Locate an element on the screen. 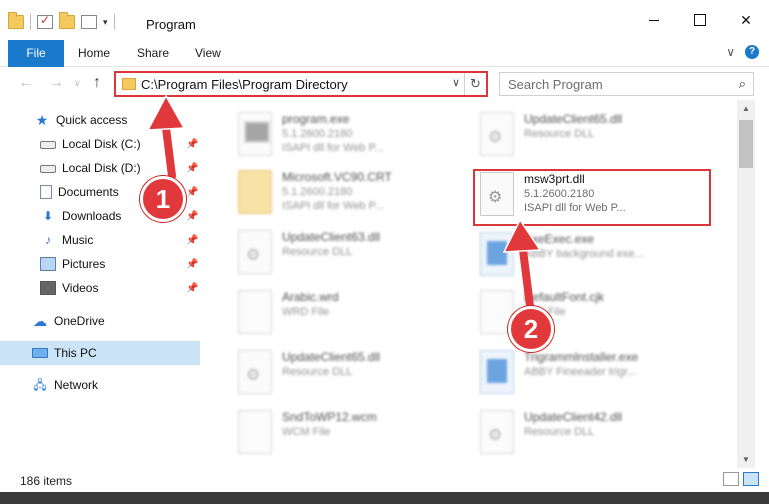 The height and width of the screenshot is (504, 769). forward-arrow-icon: → is located at coordinates (56, 83).